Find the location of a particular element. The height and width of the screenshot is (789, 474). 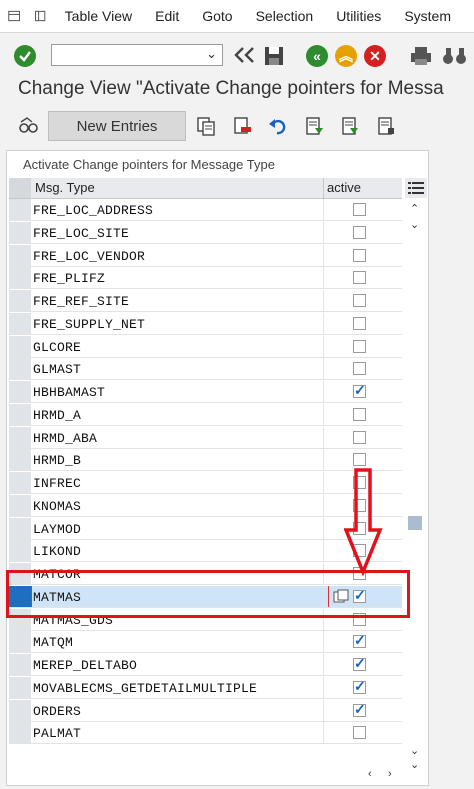

new-entries-button: New Entries is located at coordinates (117, 126).